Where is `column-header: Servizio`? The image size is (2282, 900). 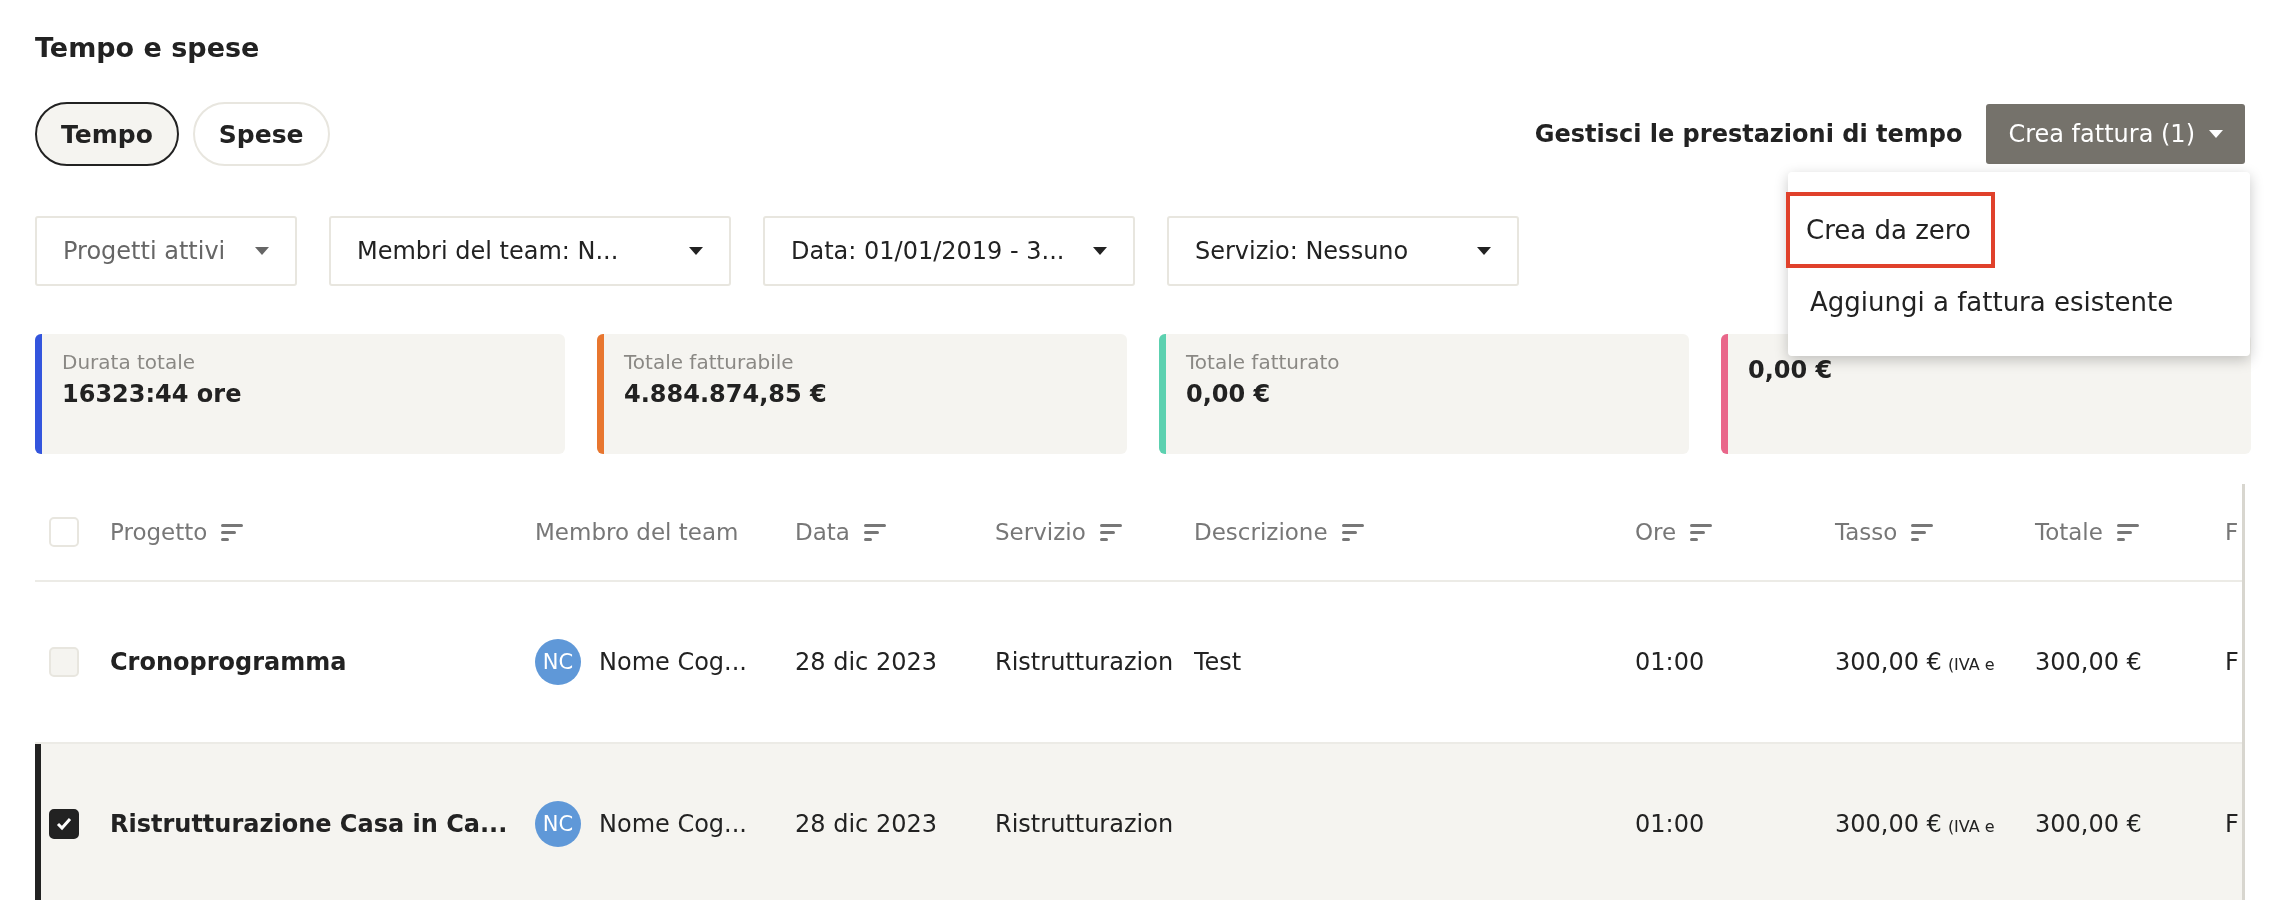 column-header: Servizio is located at coordinates (1094, 532).